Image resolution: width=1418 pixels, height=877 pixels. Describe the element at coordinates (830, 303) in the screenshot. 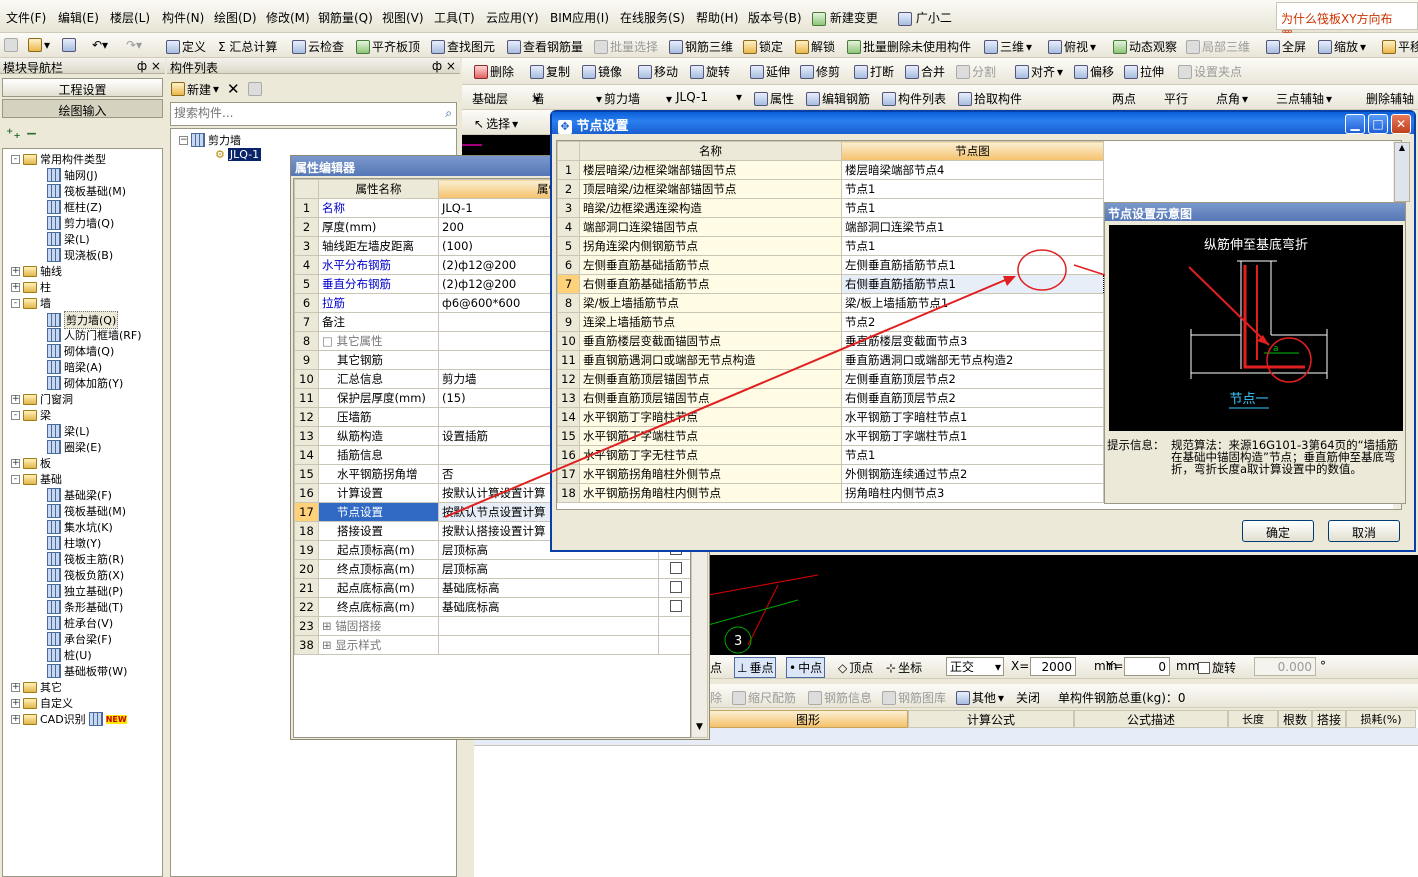

I see `node-row: 8 梁/板上墙插筋节点 梁/板上墙插筋节点1` at that location.